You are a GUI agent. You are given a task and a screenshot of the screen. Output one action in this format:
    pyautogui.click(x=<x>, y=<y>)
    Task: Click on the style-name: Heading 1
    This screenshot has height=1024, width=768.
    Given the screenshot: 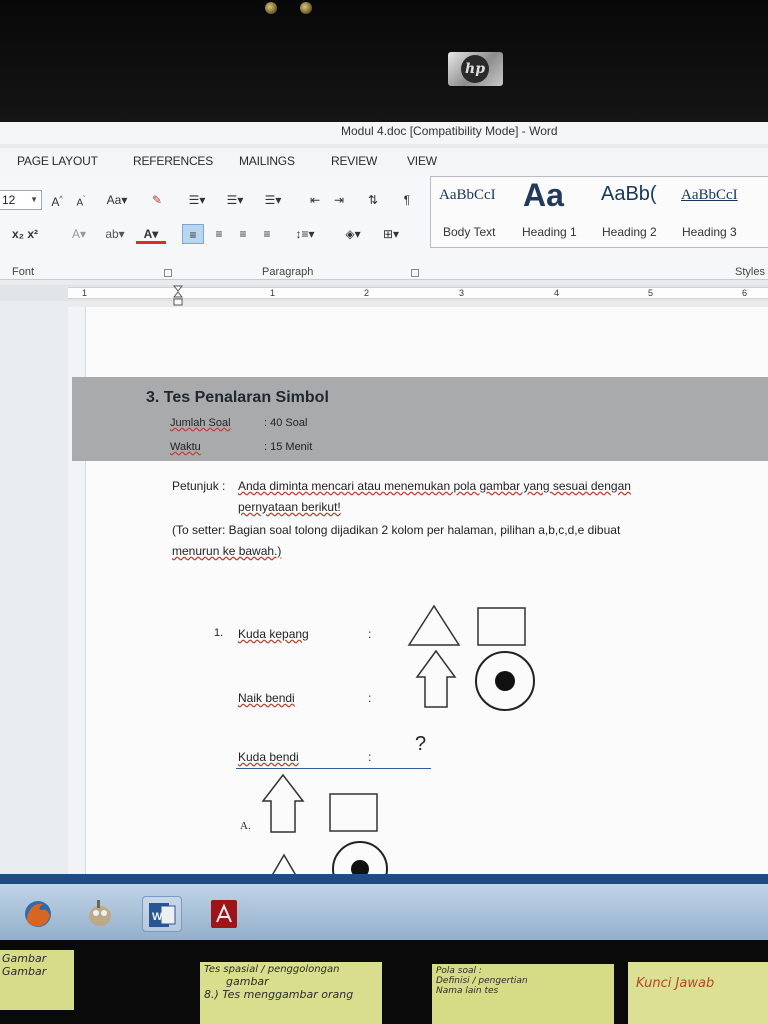 What is the action you would take?
    pyautogui.click(x=549, y=232)
    